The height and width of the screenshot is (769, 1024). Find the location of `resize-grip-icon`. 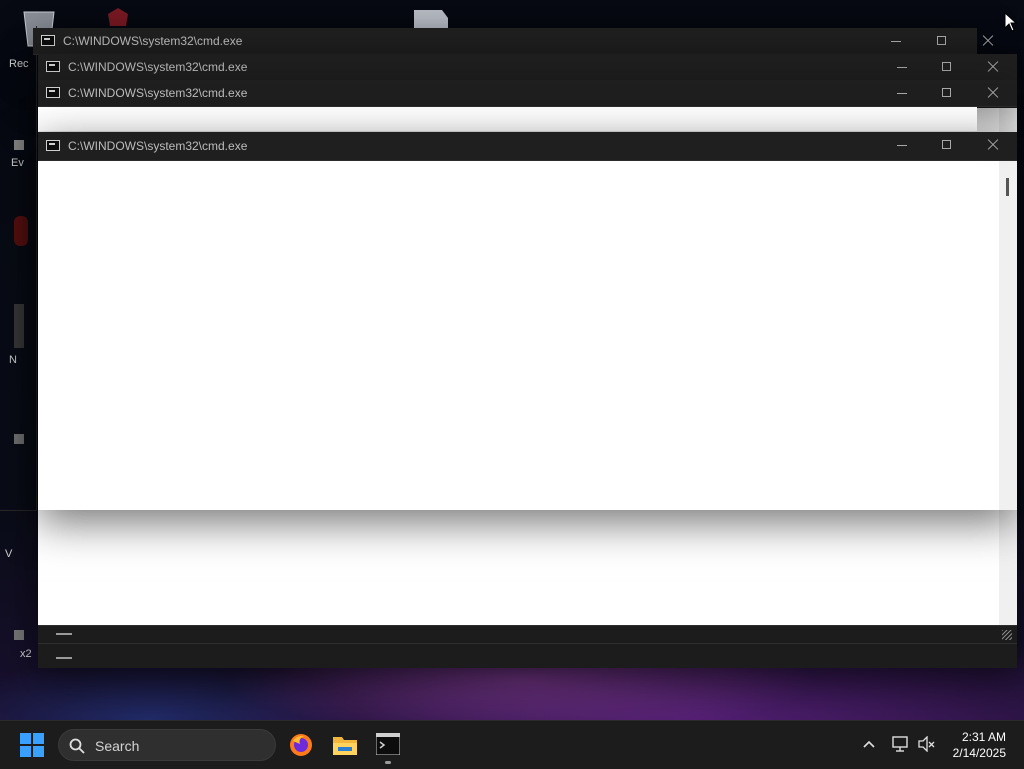

resize-grip-icon is located at coordinates (1007, 635).